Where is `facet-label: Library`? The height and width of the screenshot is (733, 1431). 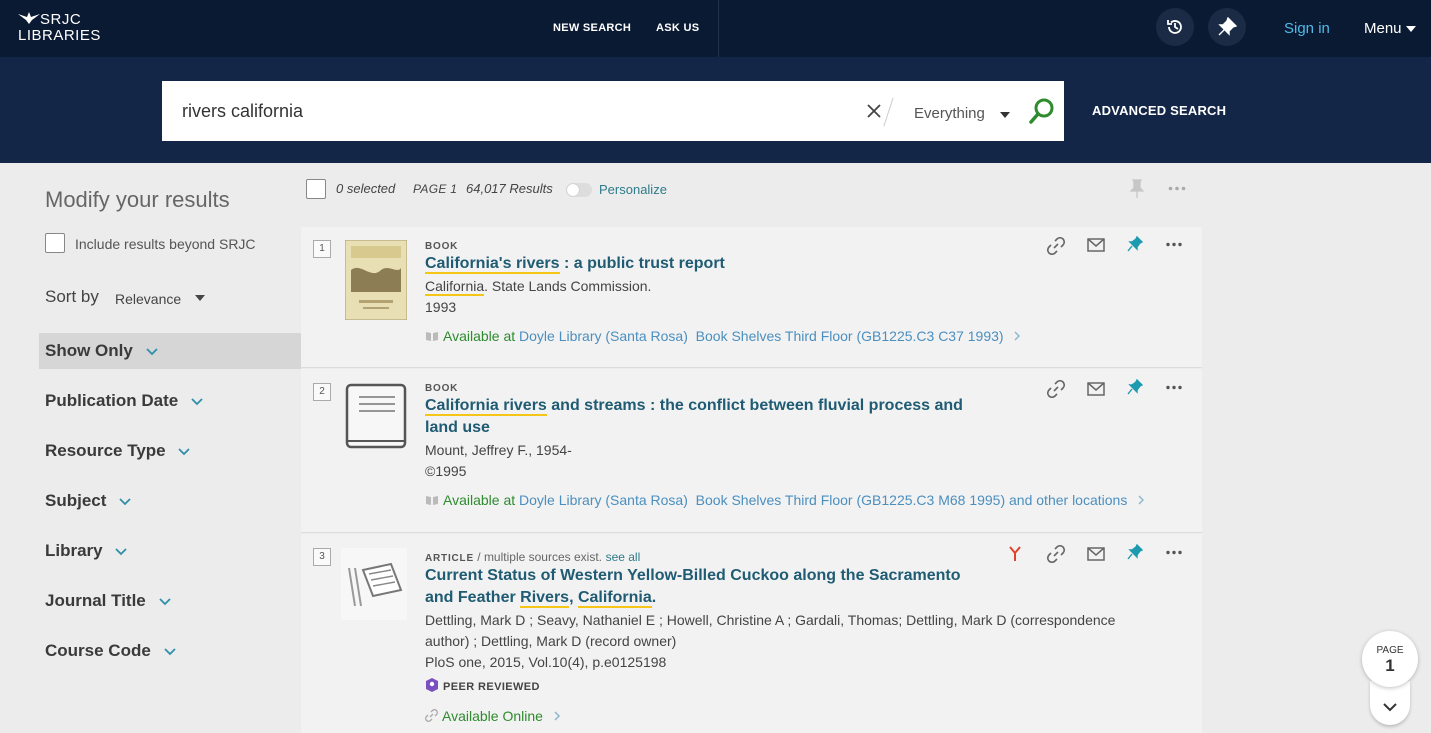 facet-label: Library is located at coordinates (74, 550).